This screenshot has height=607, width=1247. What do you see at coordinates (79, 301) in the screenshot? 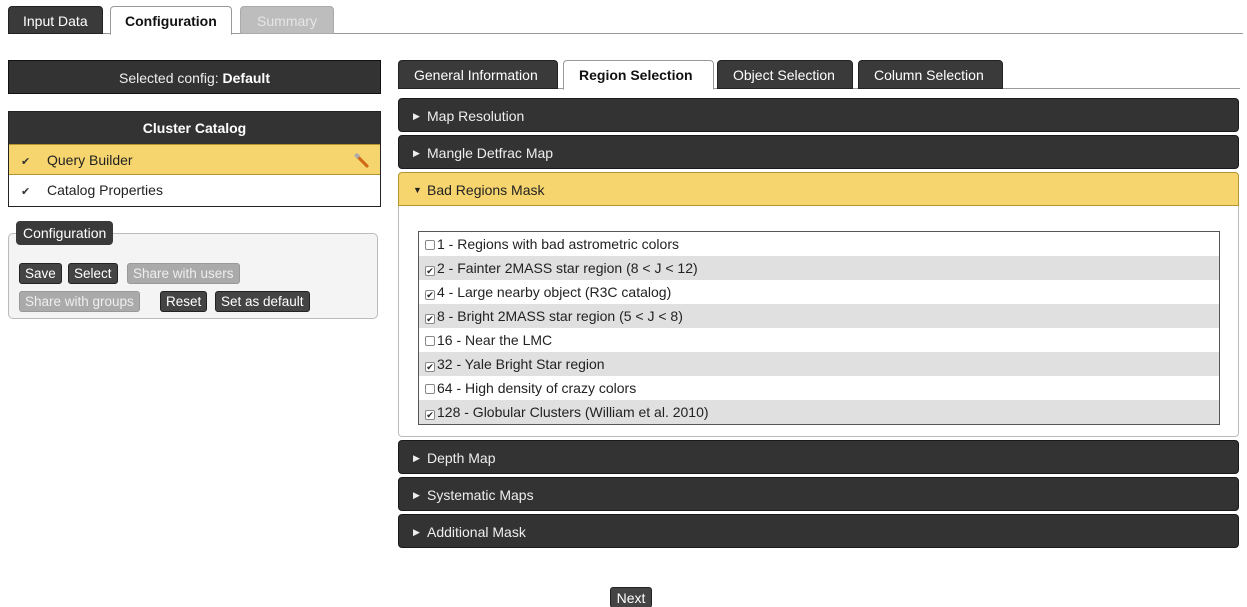
I see `share-with-groups-button: Share with groups` at bounding box center [79, 301].